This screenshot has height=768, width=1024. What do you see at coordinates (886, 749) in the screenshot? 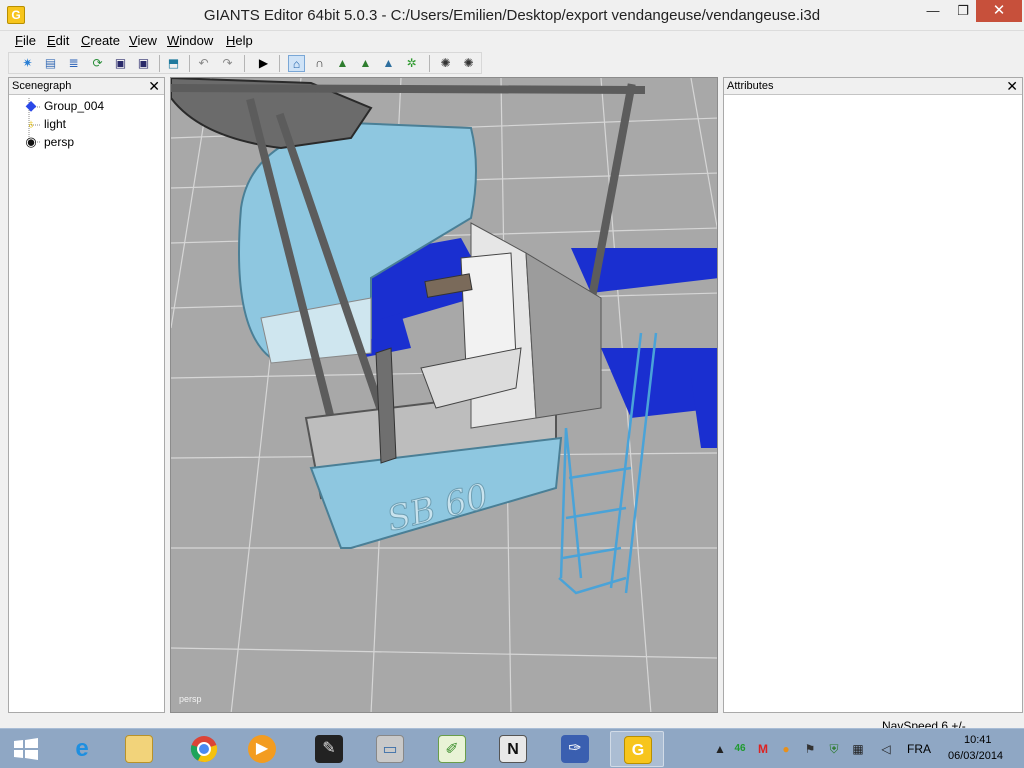
I see `volume-icon: ◁` at bounding box center [886, 749].